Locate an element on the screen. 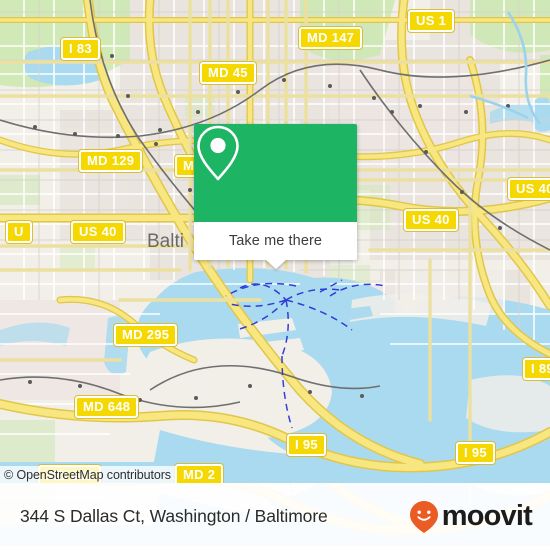 The height and width of the screenshot is (550, 550). highway-shield: U is located at coordinates (19, 232).